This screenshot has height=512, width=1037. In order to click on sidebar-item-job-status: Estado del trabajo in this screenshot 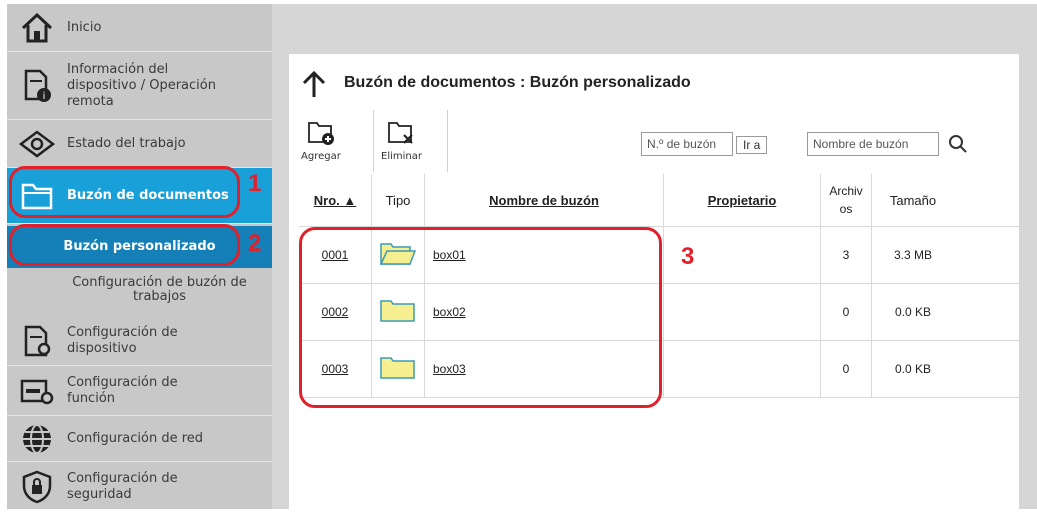, I will do `click(139, 144)`.